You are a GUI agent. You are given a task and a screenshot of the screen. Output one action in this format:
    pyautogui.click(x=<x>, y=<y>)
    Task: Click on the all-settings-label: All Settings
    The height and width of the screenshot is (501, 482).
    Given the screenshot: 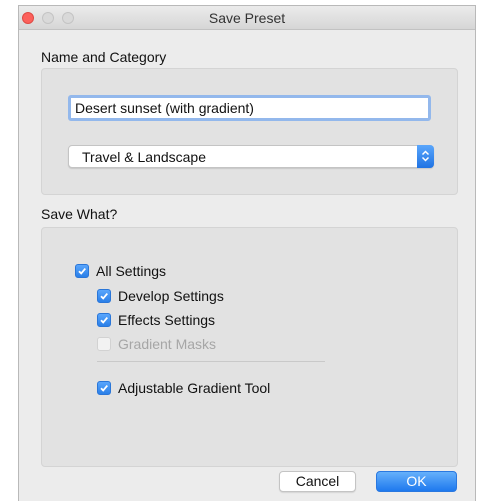 What is the action you would take?
    pyautogui.click(x=131, y=271)
    